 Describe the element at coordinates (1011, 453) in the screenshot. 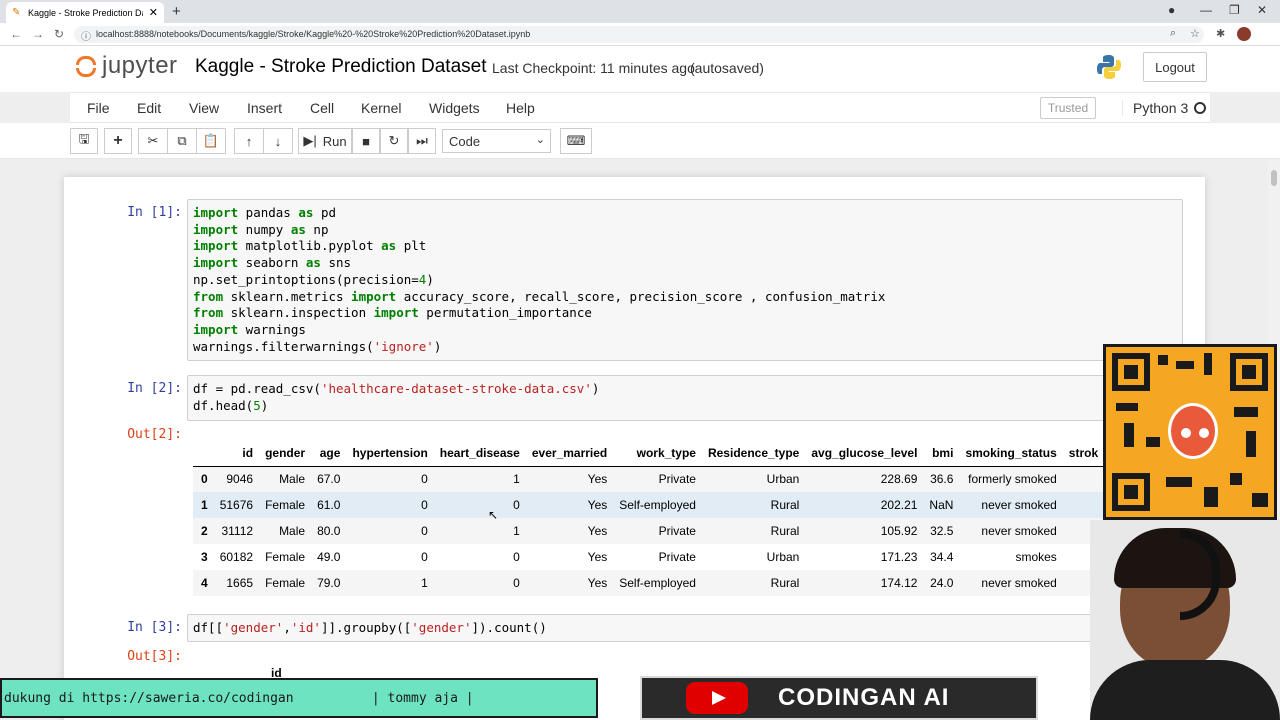

I see `col-smoking-status: smoking_status` at that location.